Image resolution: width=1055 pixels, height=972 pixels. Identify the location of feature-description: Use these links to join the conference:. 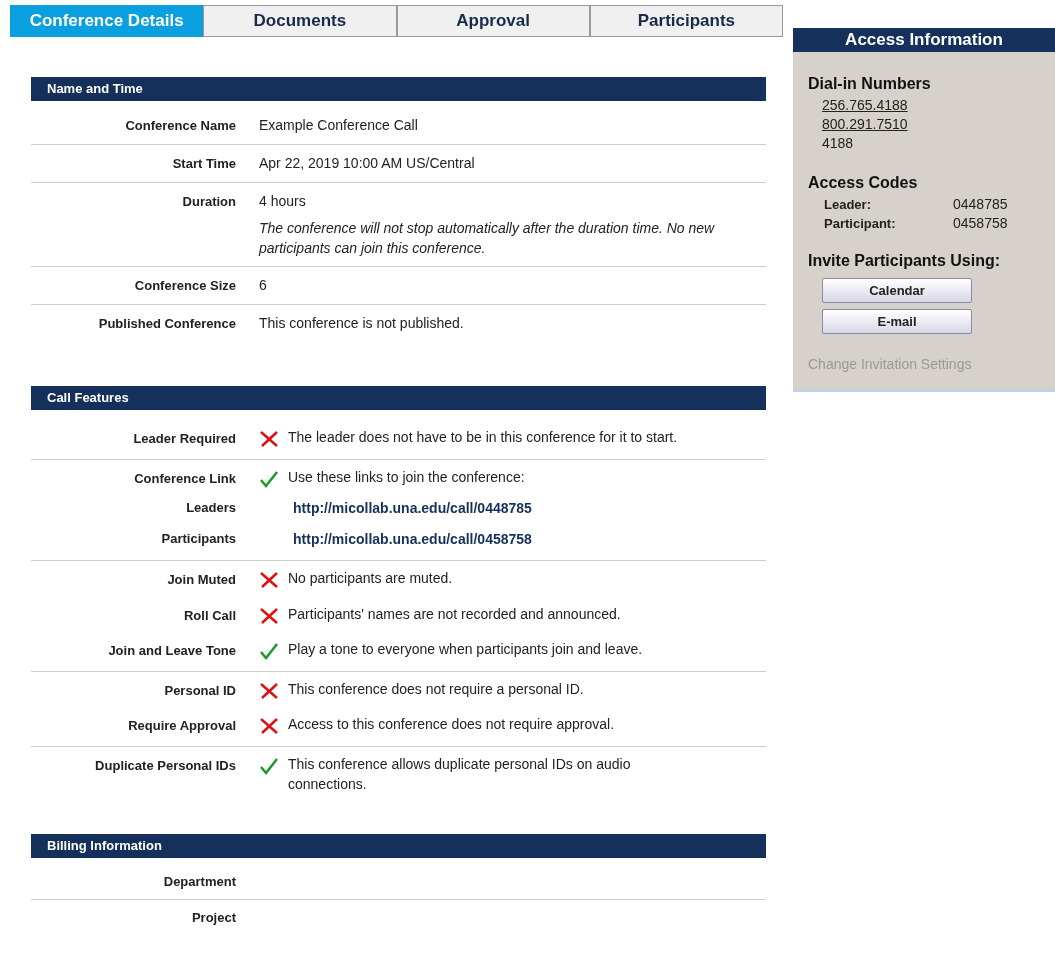
(406, 477).